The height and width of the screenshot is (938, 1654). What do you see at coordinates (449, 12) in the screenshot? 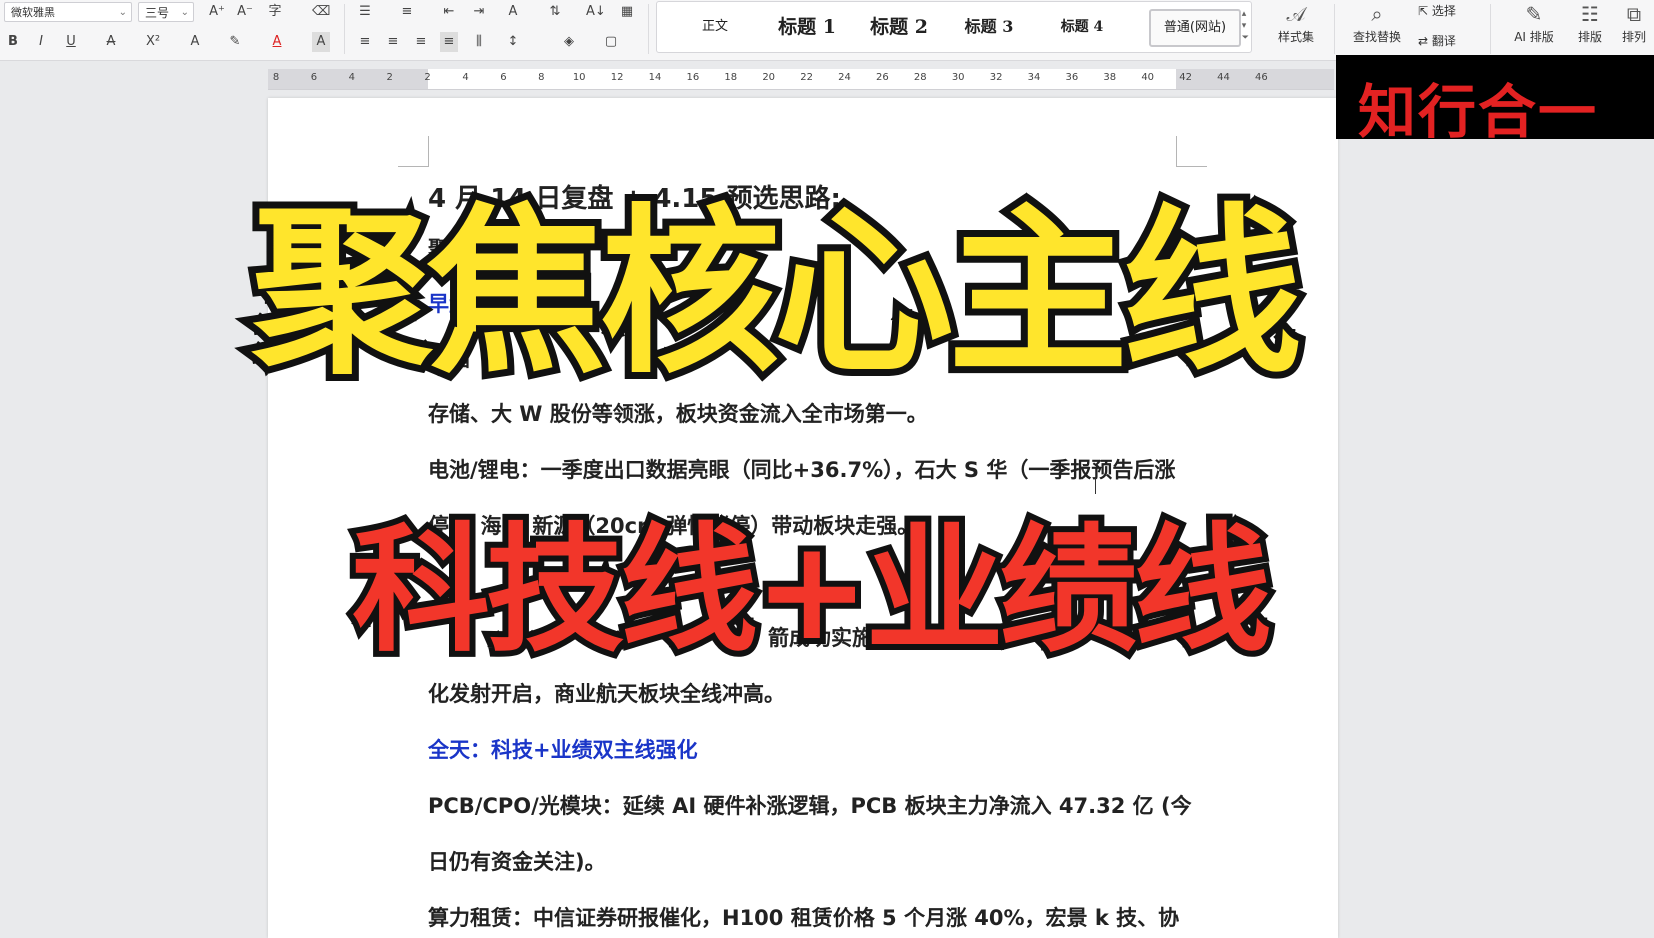
I see `decrease-indent-icon: ⇤` at bounding box center [449, 12].